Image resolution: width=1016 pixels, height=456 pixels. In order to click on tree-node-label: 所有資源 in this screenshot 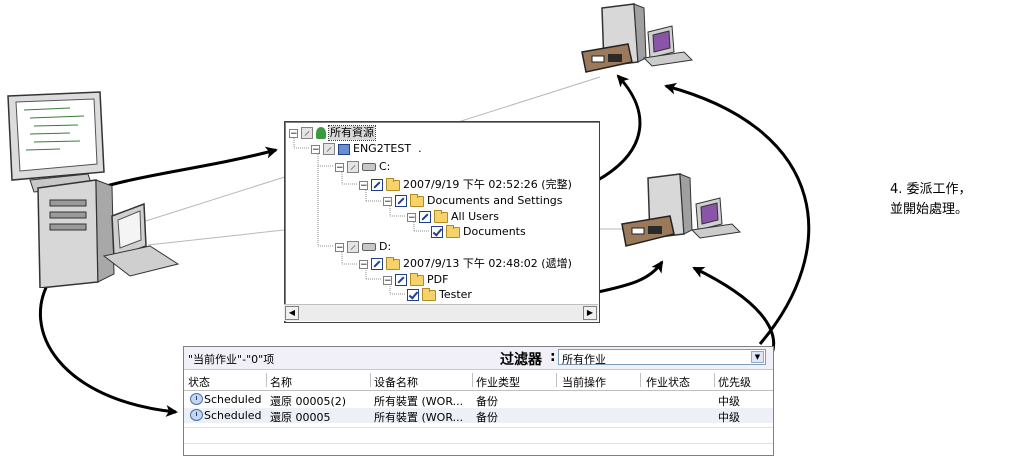, I will do `click(352, 133)`.